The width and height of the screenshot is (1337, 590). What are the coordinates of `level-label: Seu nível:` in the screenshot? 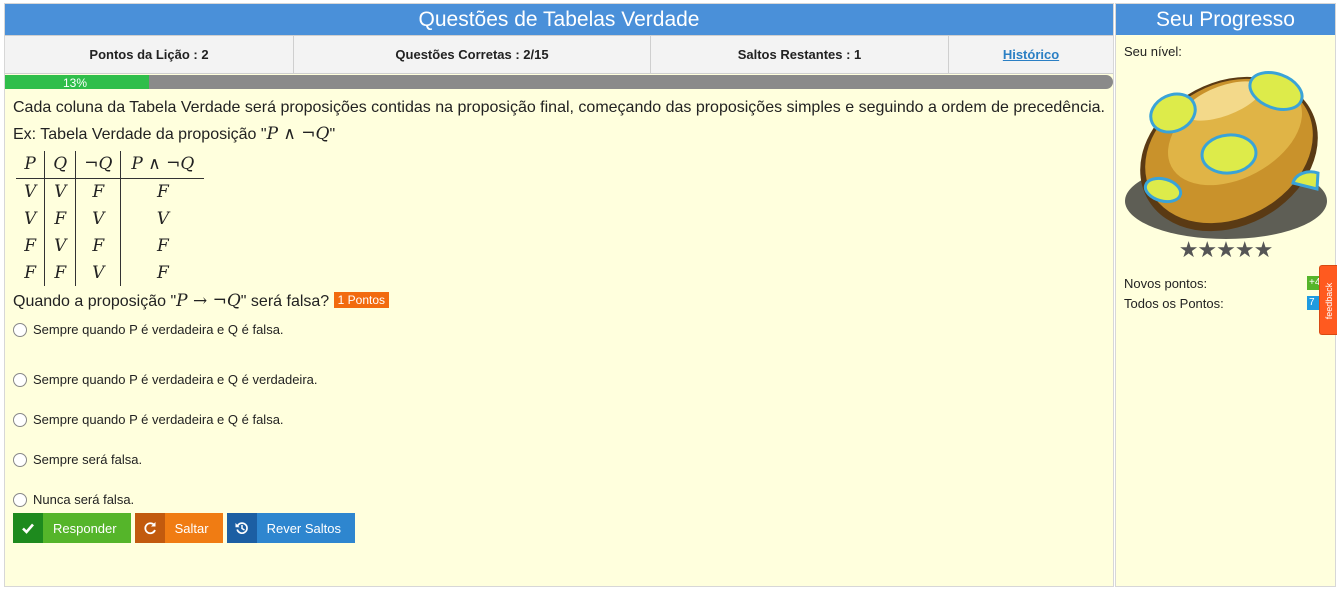 It's located at (1153, 51).